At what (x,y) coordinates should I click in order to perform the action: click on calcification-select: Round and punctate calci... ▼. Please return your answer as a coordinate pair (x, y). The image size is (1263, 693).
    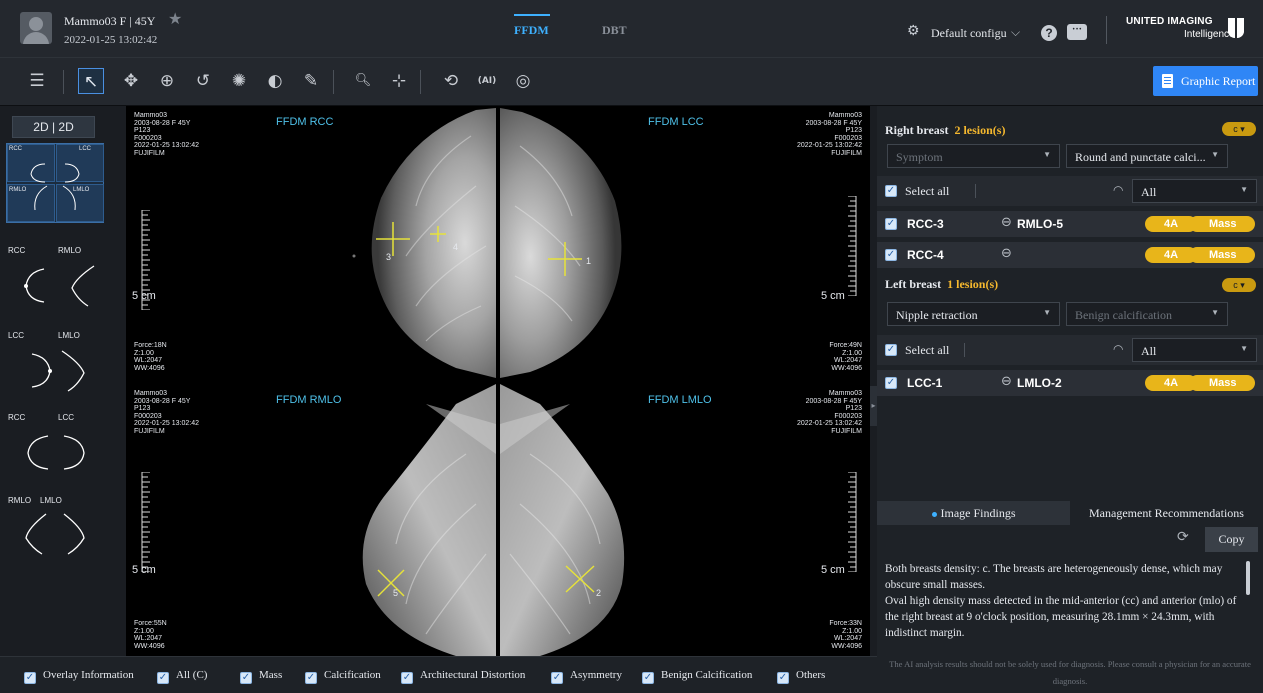
    Looking at the image, I should click on (1147, 156).